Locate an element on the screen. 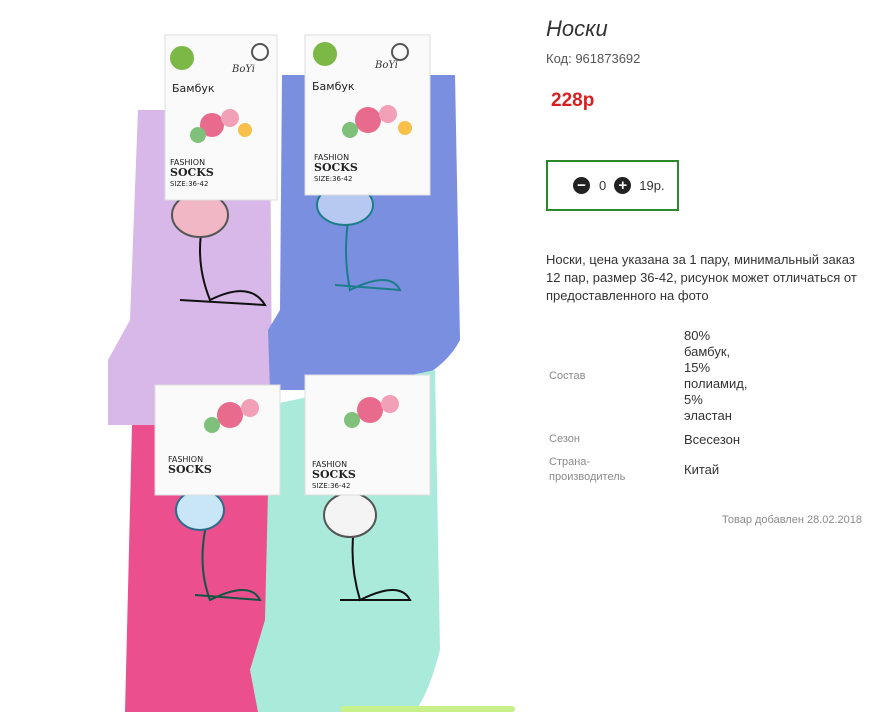 This screenshot has height=717, width=874. tag-logo-text-2: BoYi is located at coordinates (386, 65).